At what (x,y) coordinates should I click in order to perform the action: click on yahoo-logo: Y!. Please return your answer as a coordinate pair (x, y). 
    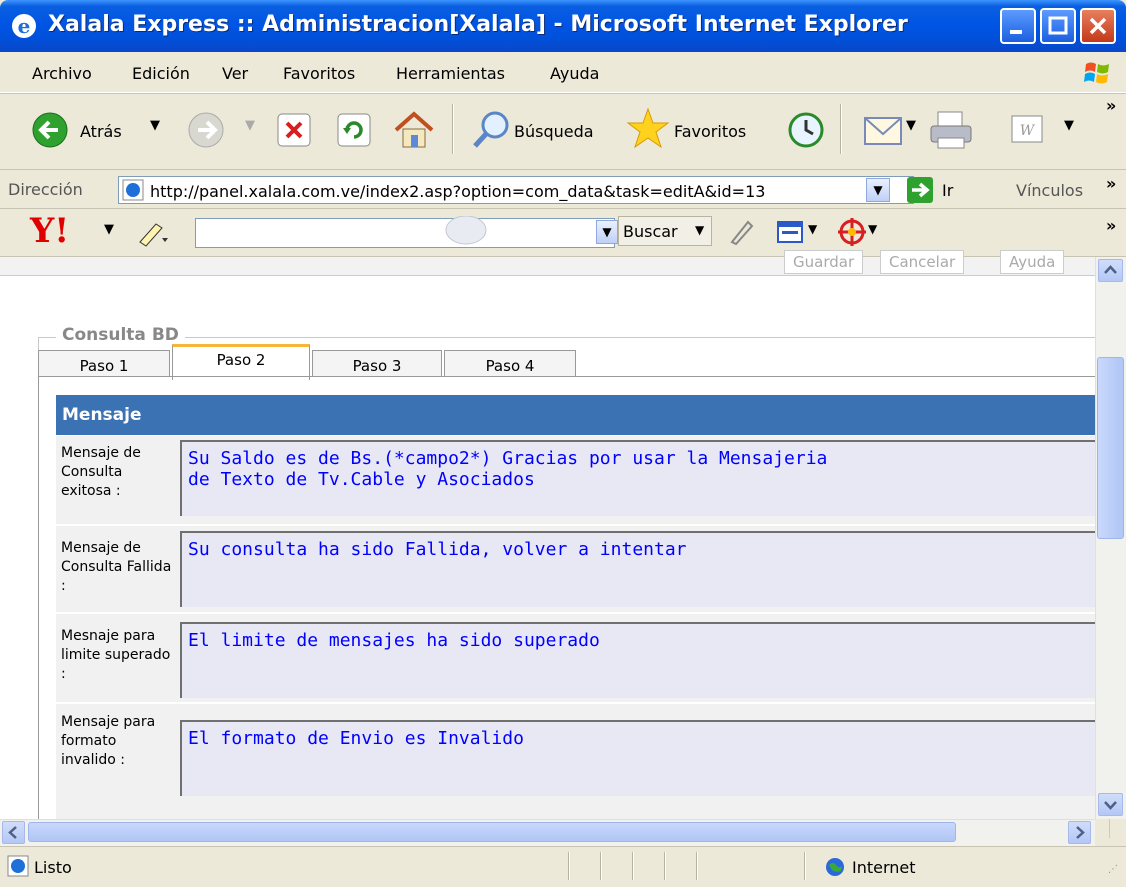
    Looking at the image, I should click on (49, 231).